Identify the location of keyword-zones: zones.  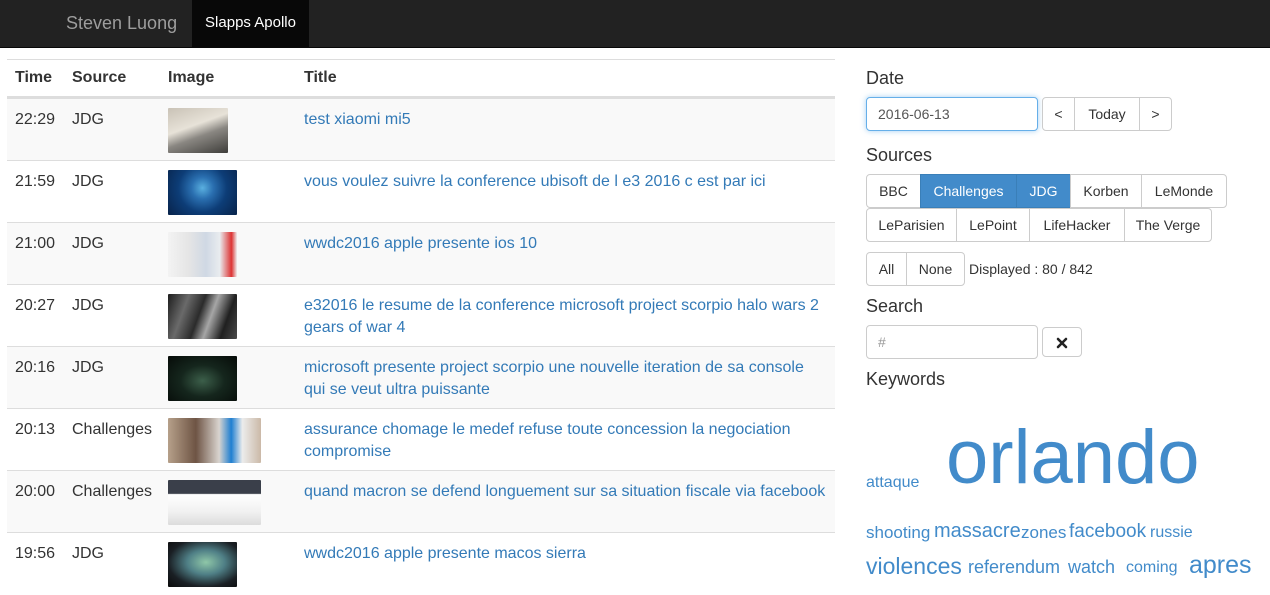
(1043, 532).